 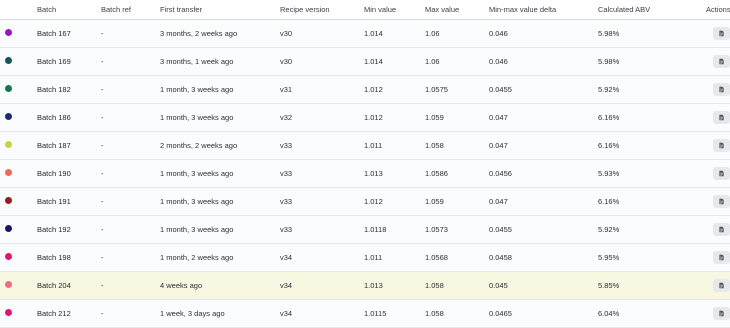 I want to click on first-transfer-cell: 3 months, 1 week ago, so click(x=197, y=61).